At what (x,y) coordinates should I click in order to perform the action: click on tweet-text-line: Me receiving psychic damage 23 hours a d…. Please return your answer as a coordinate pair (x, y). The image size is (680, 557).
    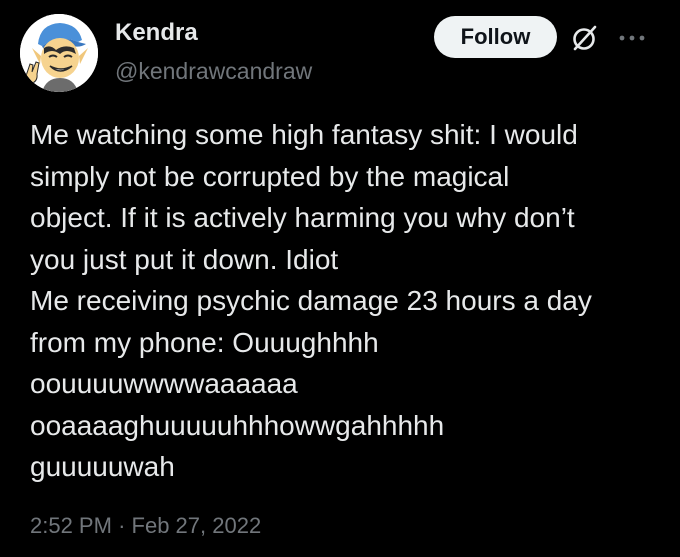
    Looking at the image, I should click on (311, 300).